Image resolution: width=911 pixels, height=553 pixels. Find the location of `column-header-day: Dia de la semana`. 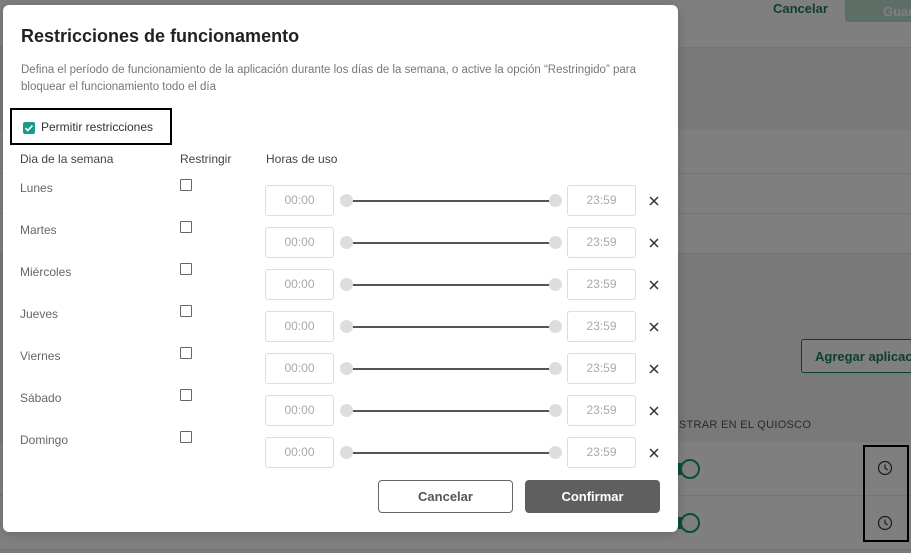

column-header-day: Dia de la semana is located at coordinates (67, 159).